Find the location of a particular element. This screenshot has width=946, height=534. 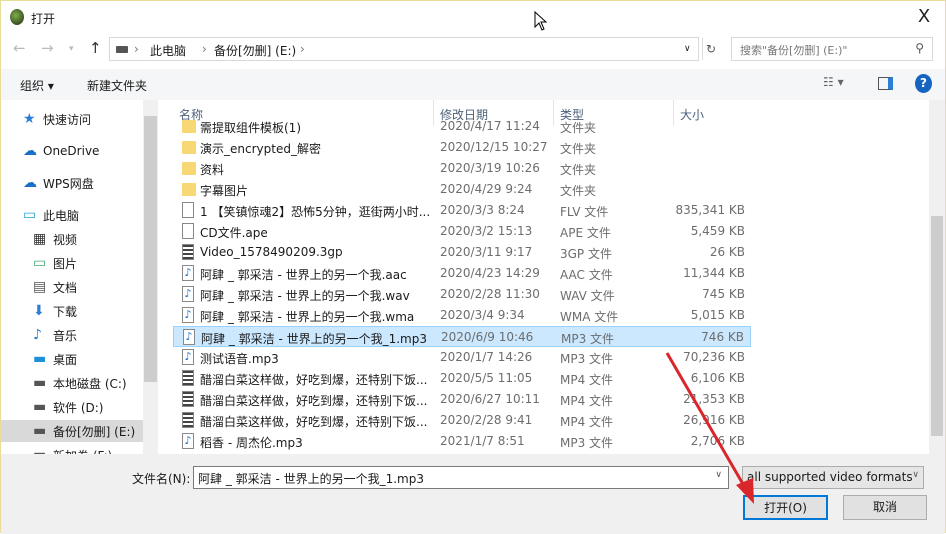

file-row: 需提取组件模板(1) 2020/4/17 11:24 文件夹 is located at coordinates (462, 126).